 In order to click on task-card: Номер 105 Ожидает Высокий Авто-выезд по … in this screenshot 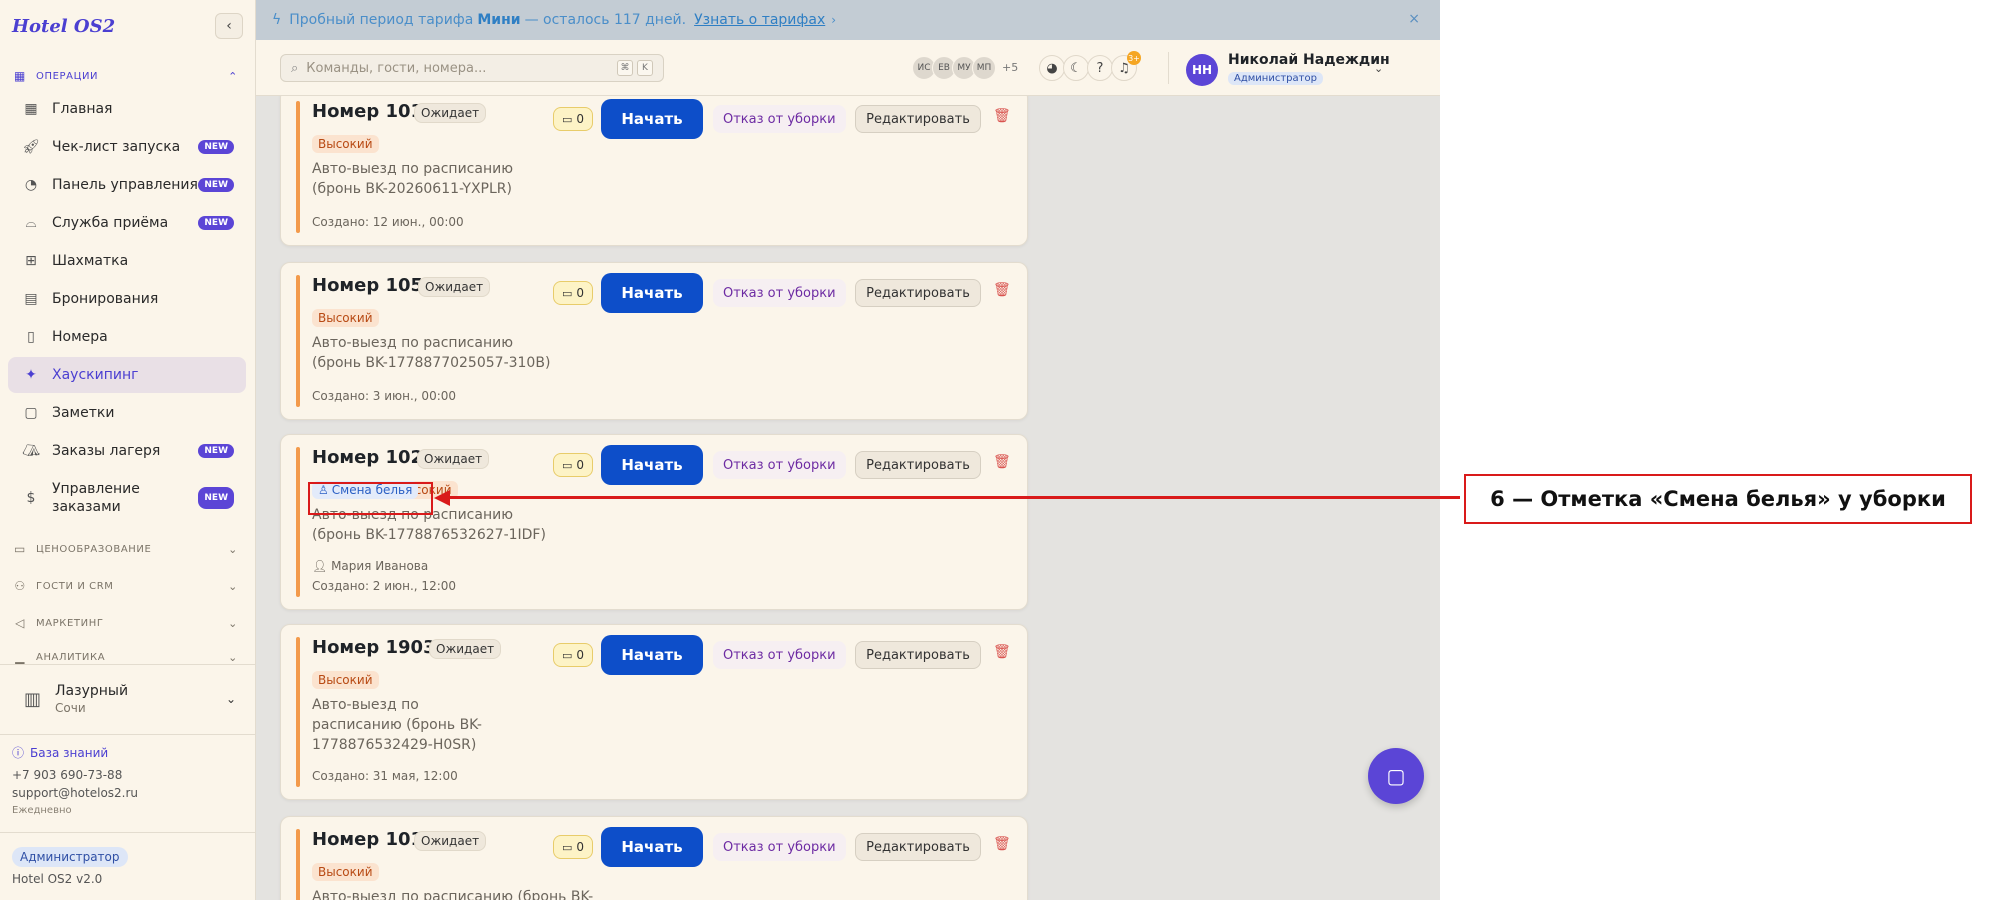, I will do `click(654, 341)`.